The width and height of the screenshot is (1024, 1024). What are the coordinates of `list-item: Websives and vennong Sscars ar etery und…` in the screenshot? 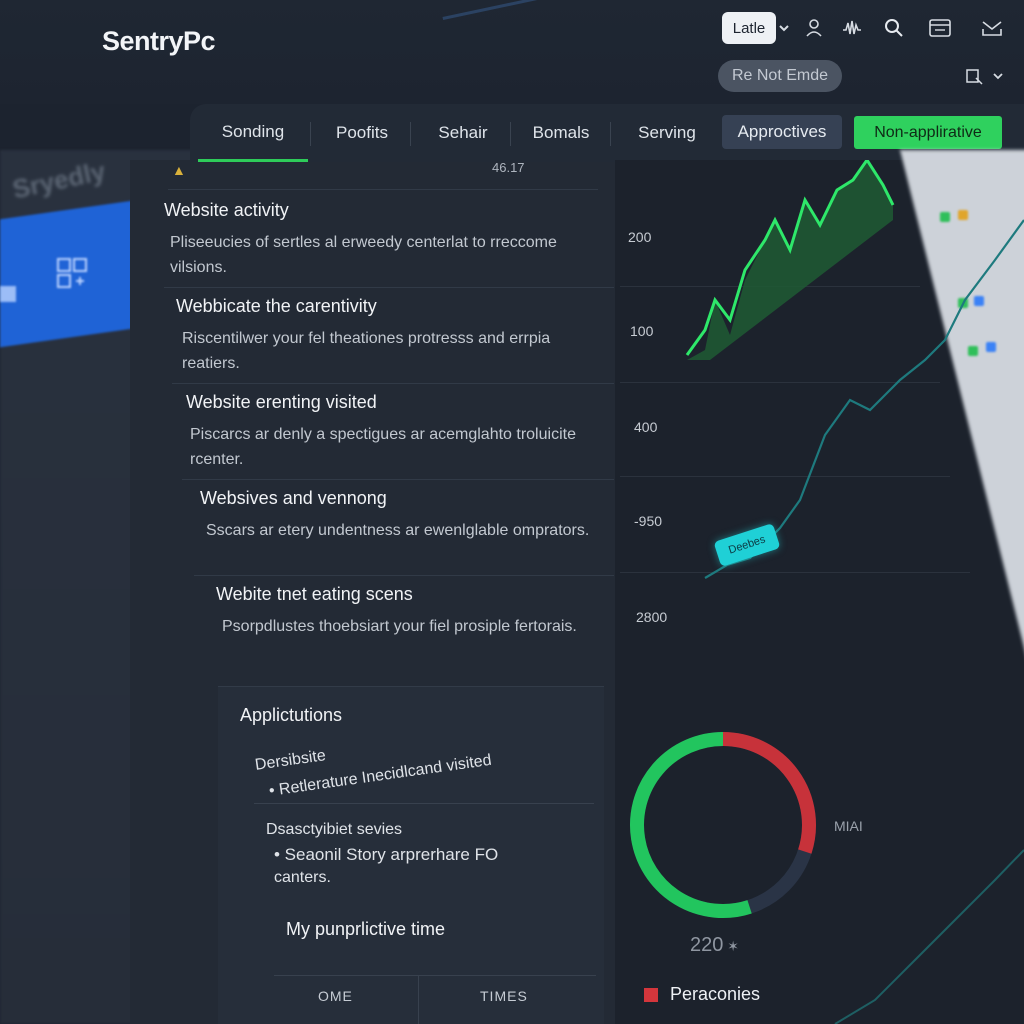 It's located at (404, 528).